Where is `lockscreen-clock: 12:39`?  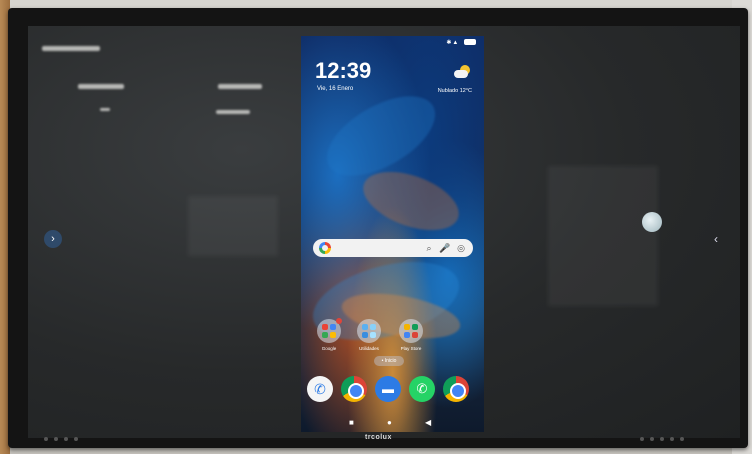 lockscreen-clock: 12:39 is located at coordinates (343, 70).